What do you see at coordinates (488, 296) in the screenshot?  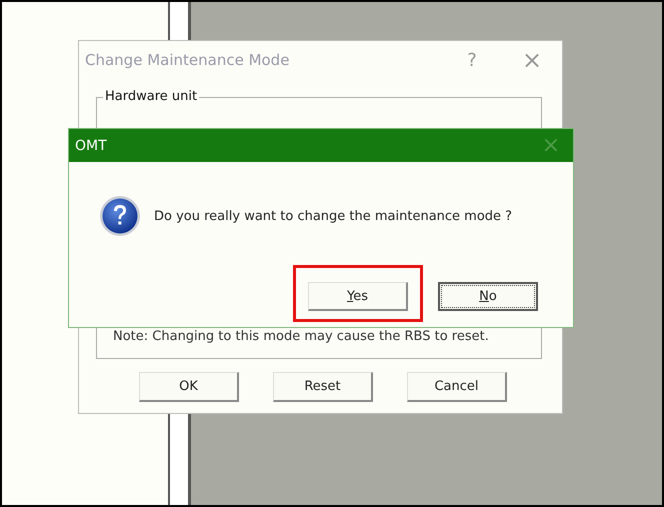 I see `dialog-button: No` at bounding box center [488, 296].